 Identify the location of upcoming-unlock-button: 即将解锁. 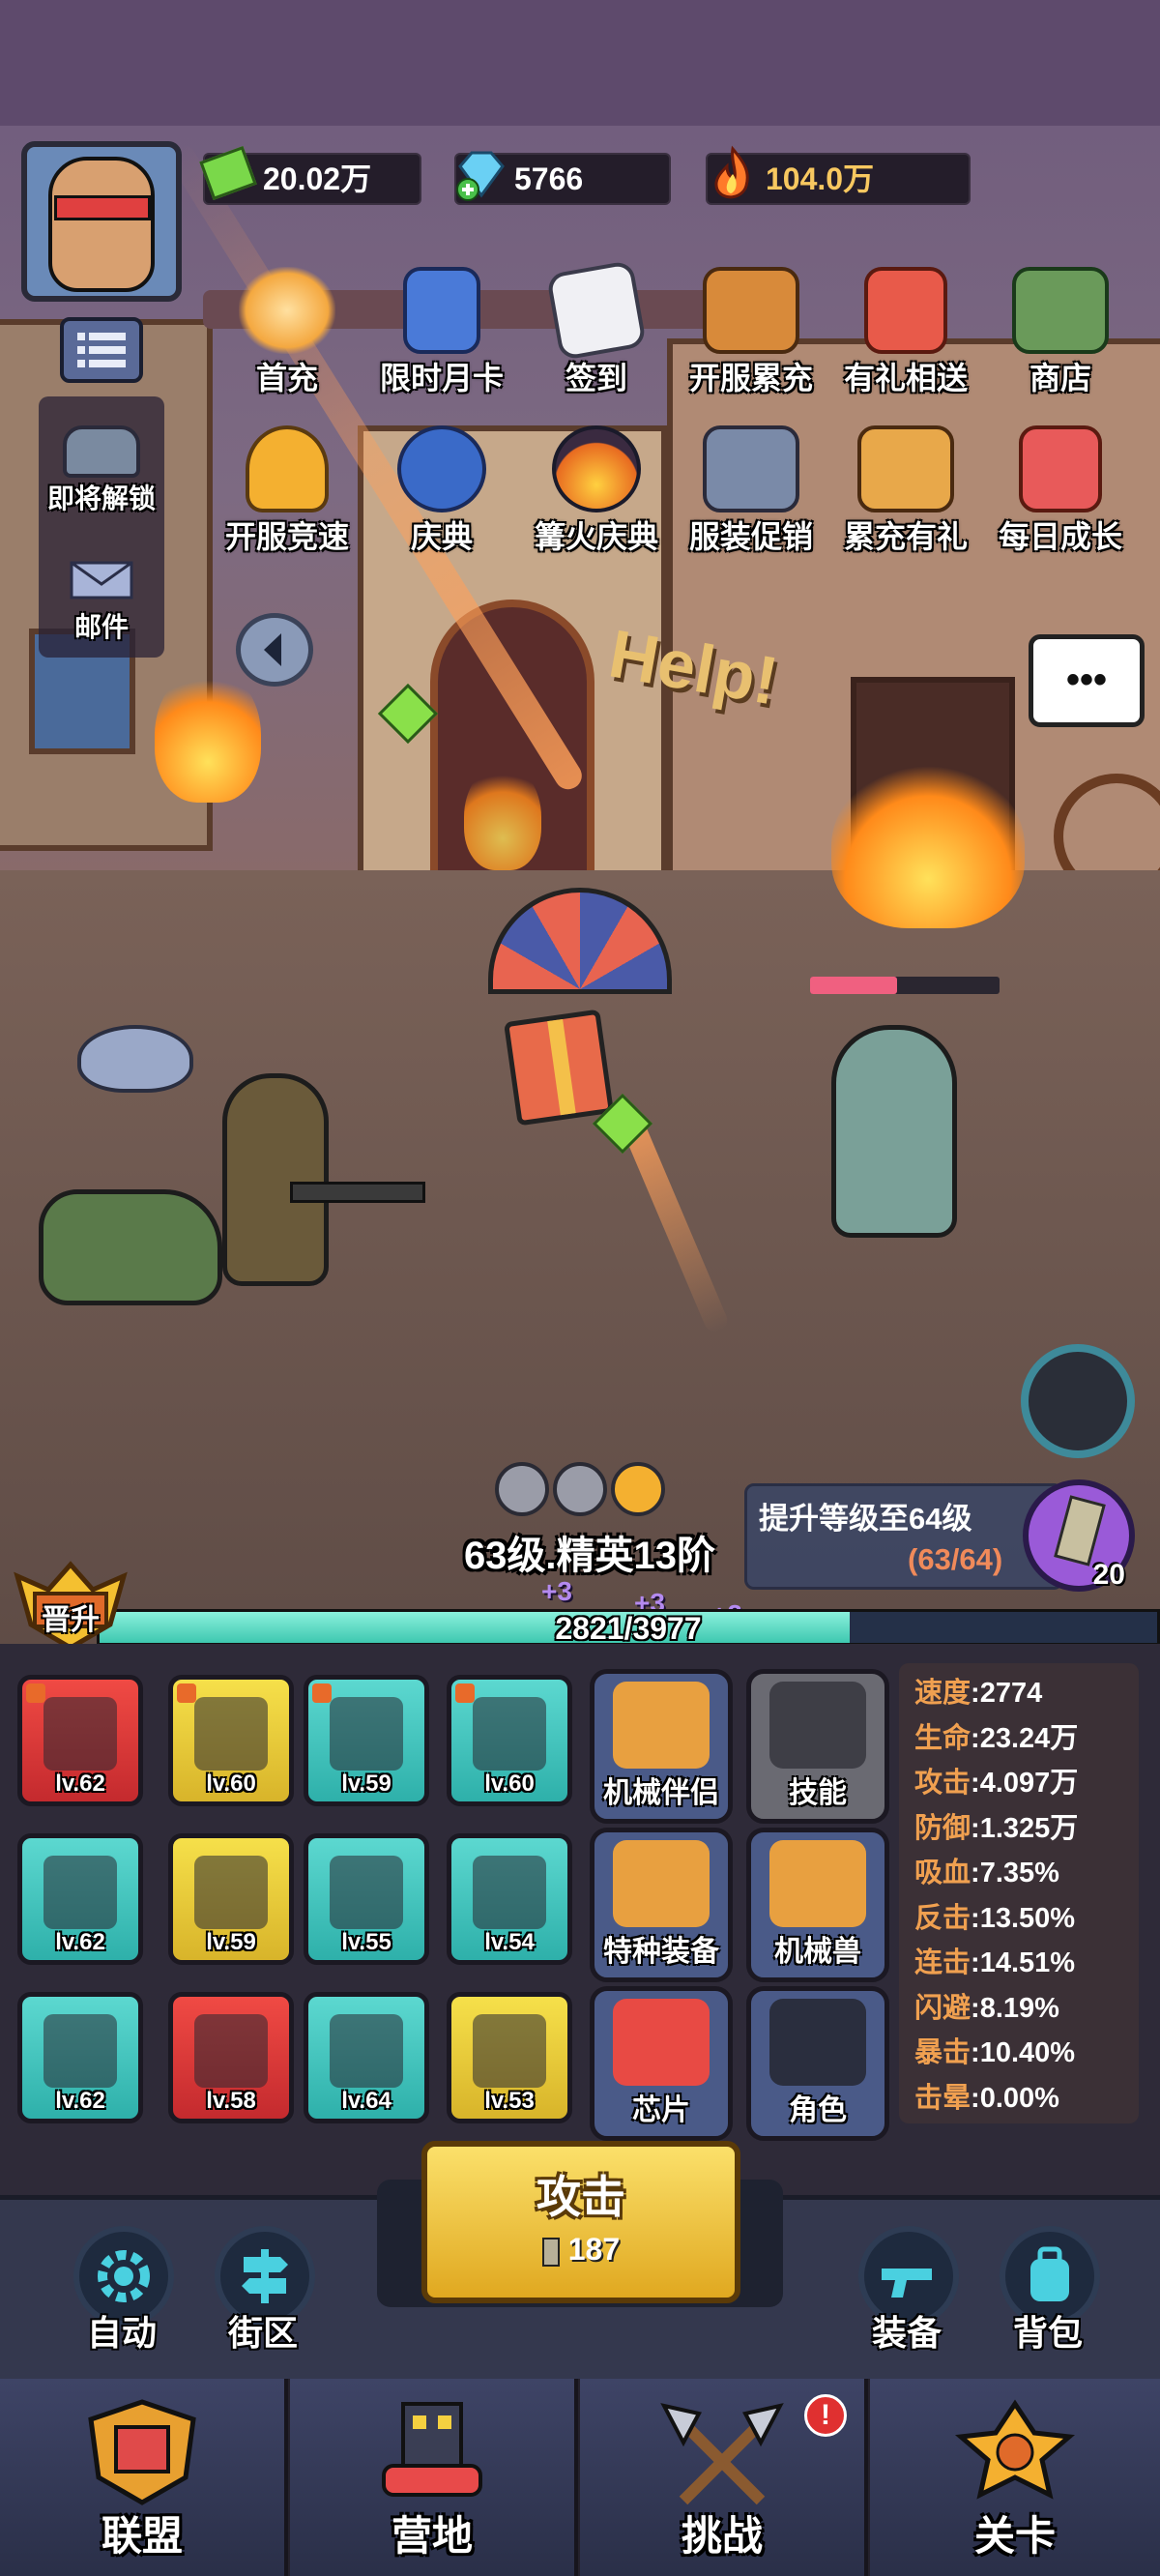
(101, 470).